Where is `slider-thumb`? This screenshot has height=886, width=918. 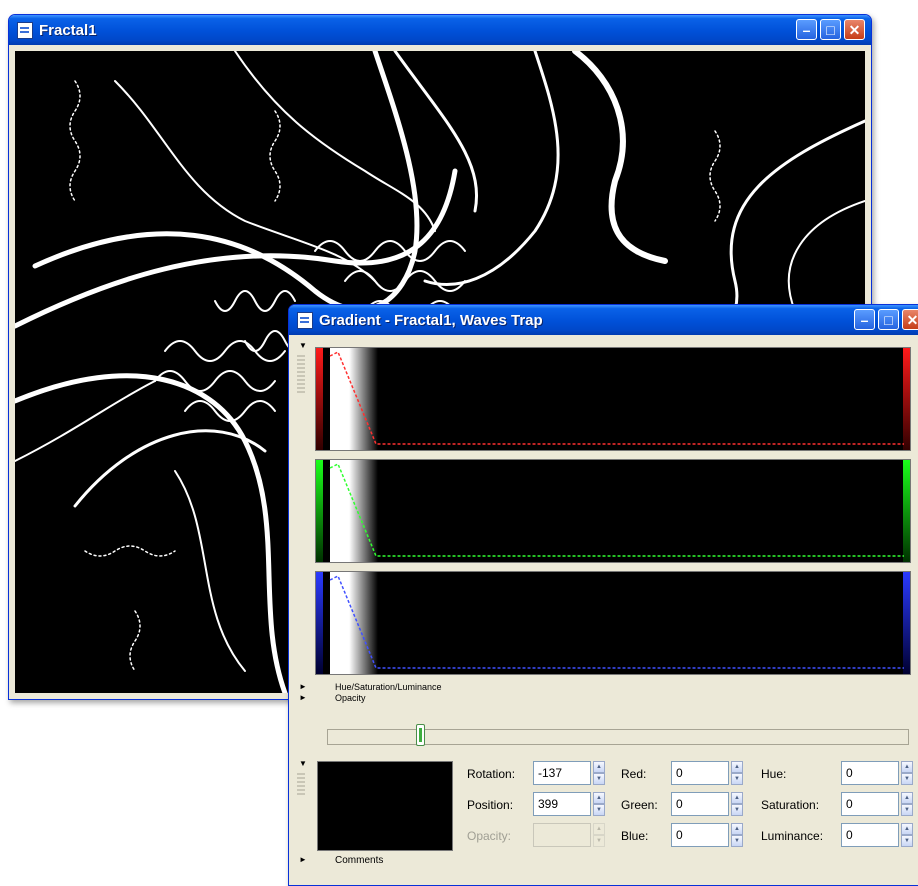 slider-thumb is located at coordinates (420, 735).